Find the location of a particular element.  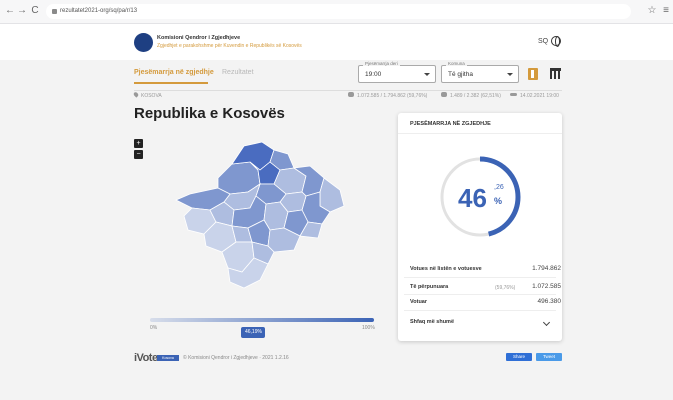

scale-marker: 46,19% is located at coordinates (253, 332).